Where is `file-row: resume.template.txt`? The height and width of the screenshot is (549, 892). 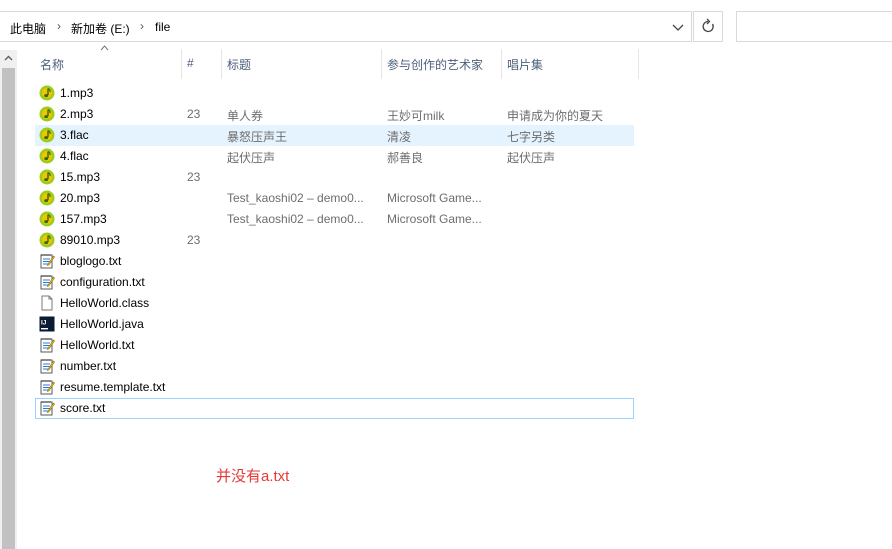 file-row: resume.template.txt is located at coordinates (334, 387).